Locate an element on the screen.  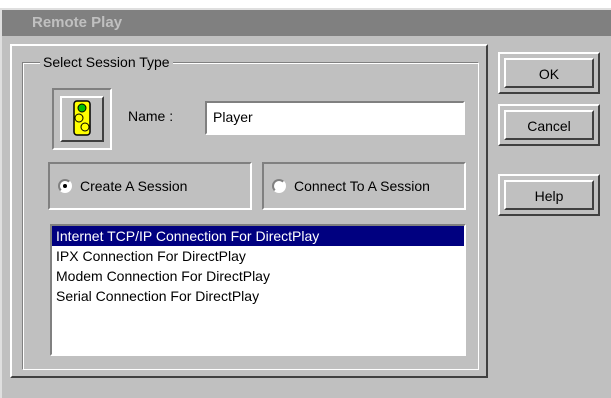
name-label: Name : is located at coordinates (151, 116).